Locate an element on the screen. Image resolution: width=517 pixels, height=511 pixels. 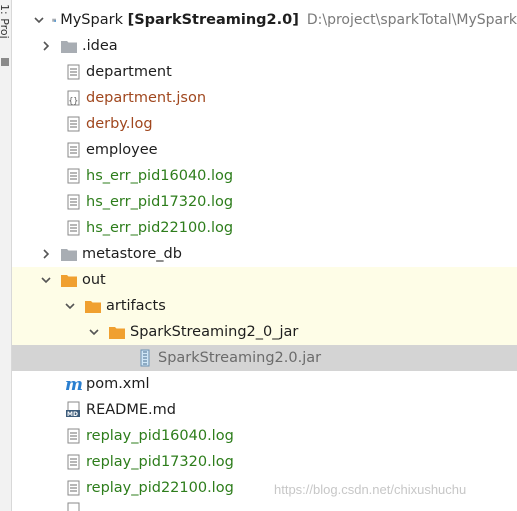
watermark: https://blog.csdn.net/chixushuchu is located at coordinates (370, 489).